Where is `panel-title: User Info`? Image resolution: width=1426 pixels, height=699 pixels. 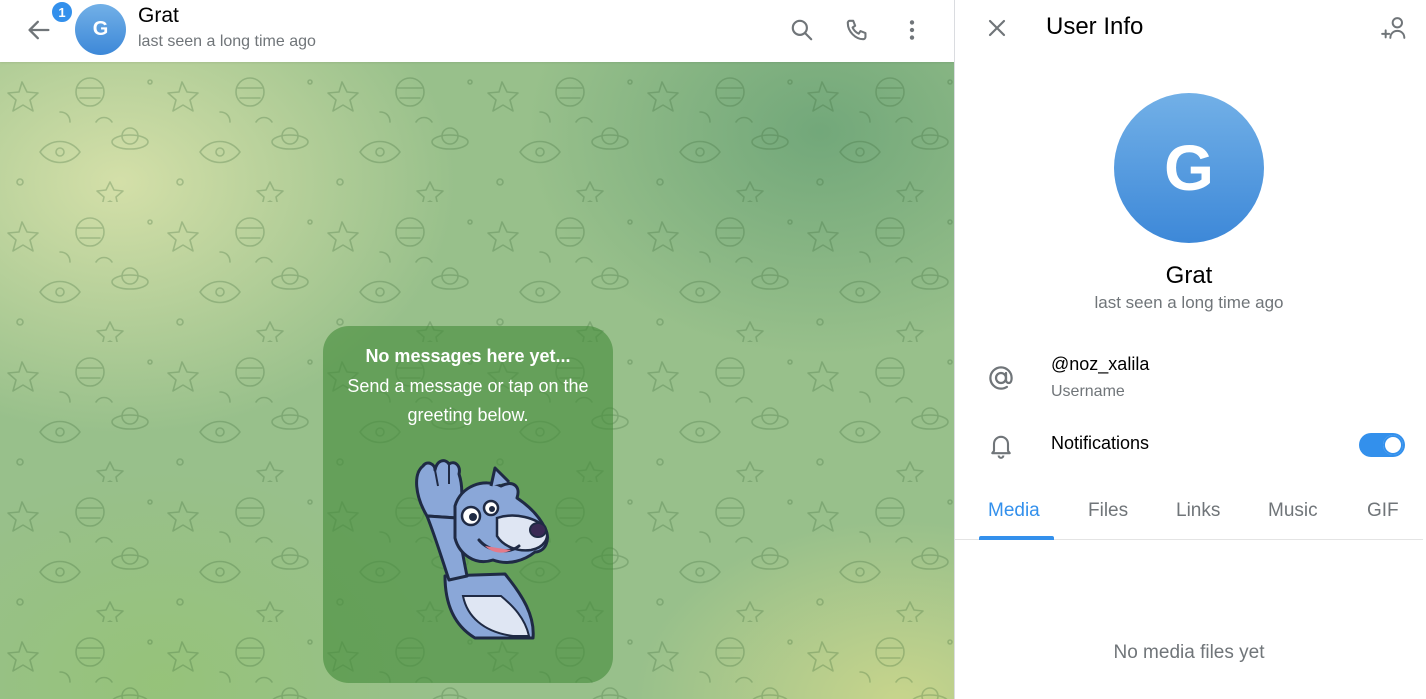
panel-title: User Info is located at coordinates (1095, 26).